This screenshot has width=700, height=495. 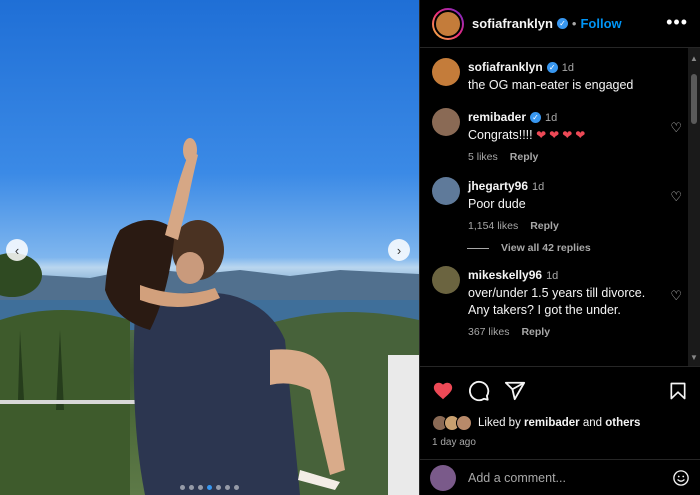 I want to click on current-user-avatar, so click(x=443, y=477).